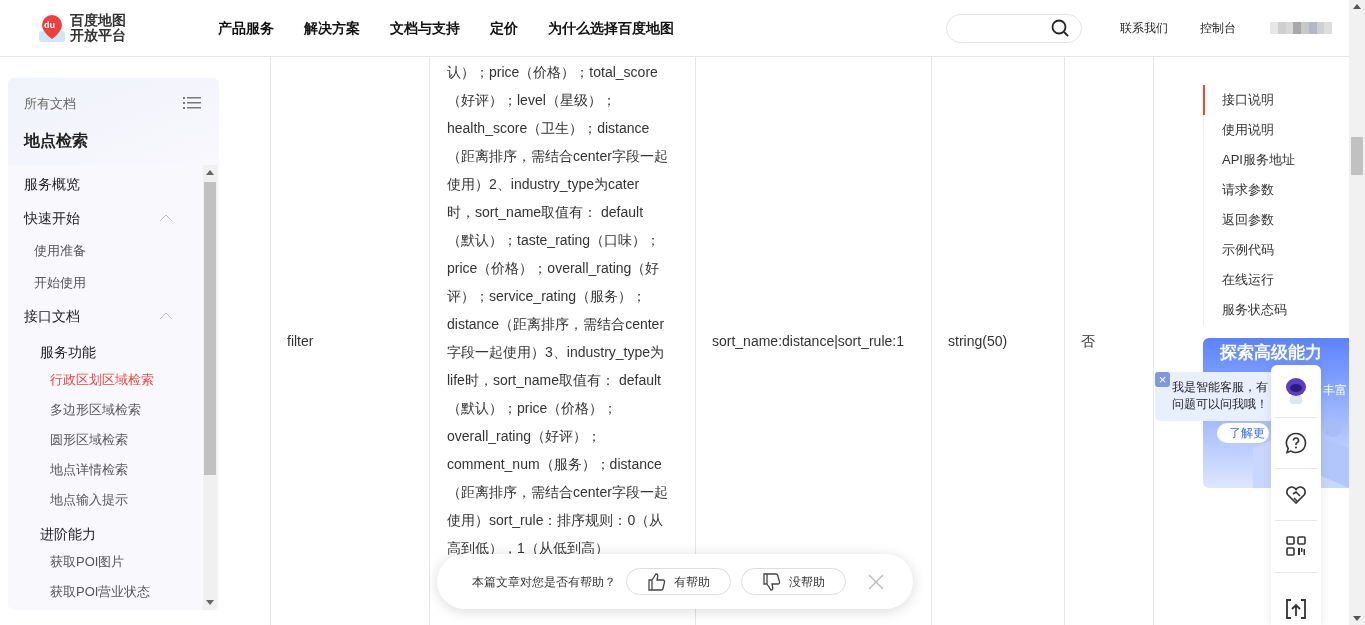 The height and width of the screenshot is (625, 1365). Describe the element at coordinates (556, 324) in the screenshot. I see `description-line: distance（距离排序，需结合center` at that location.